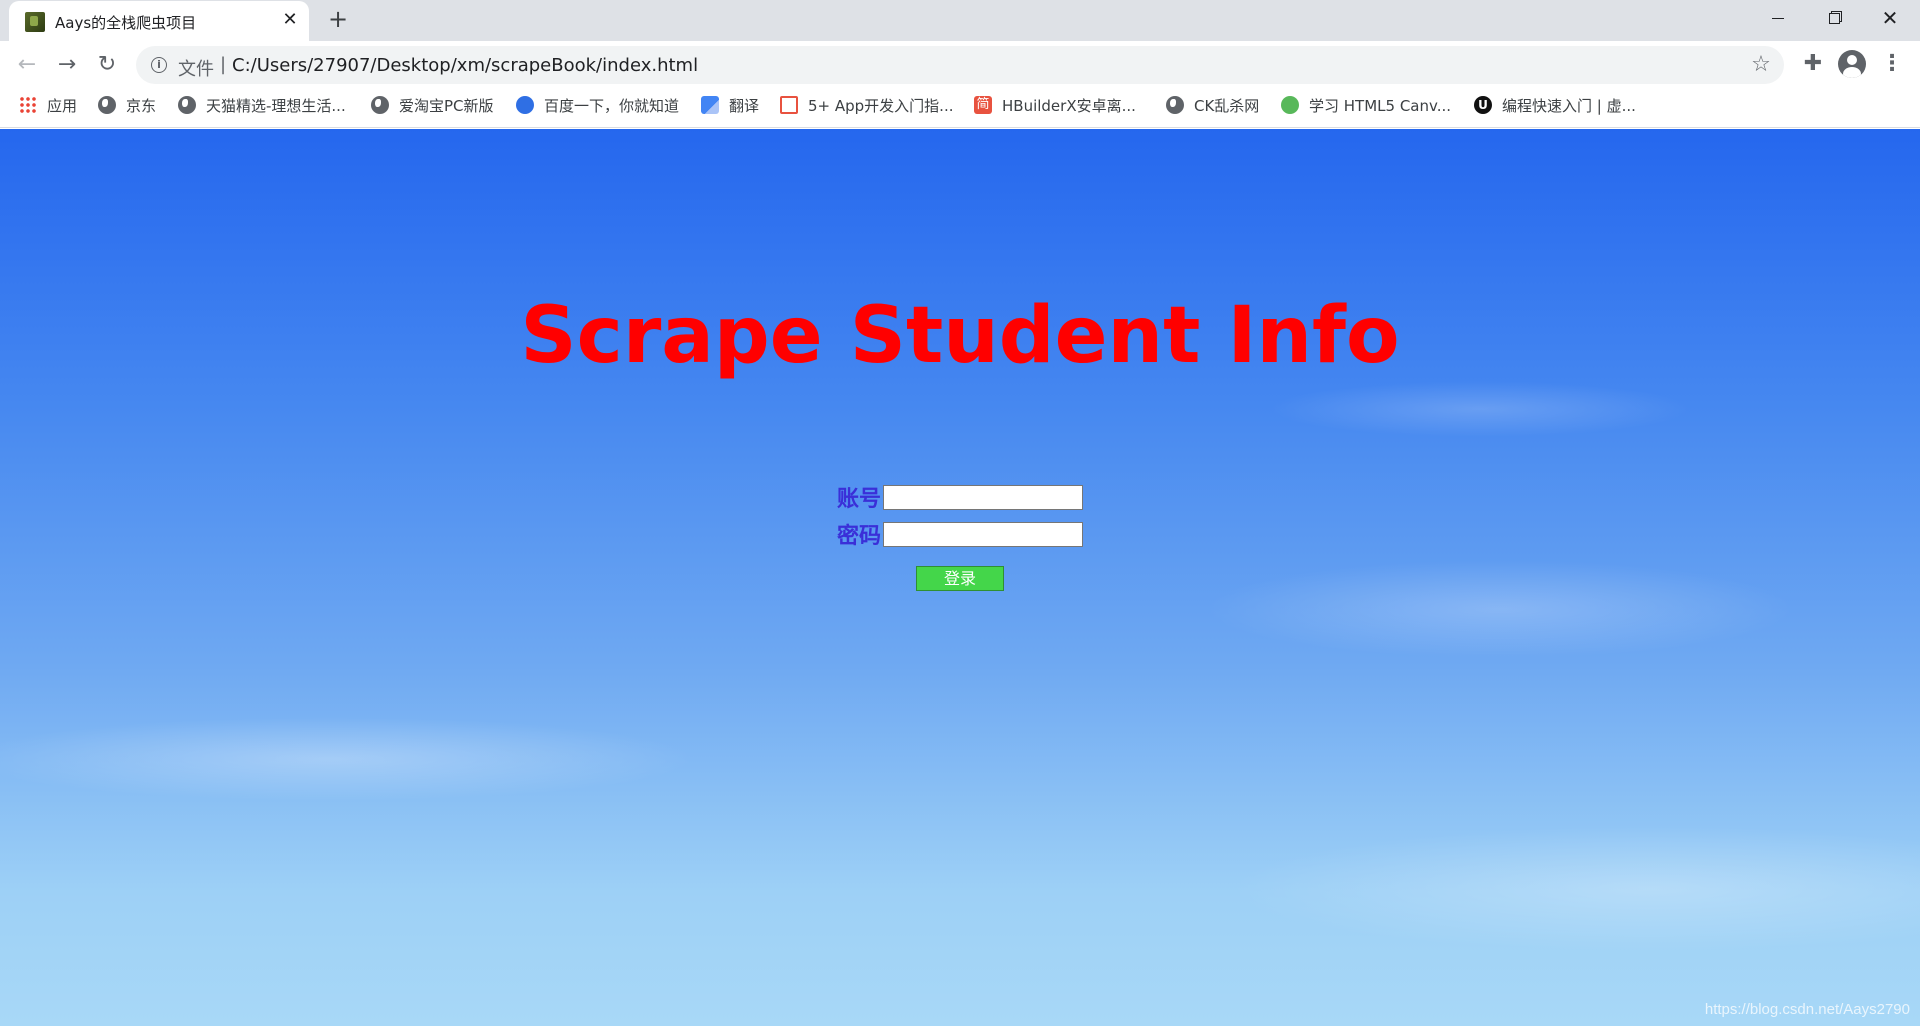 Image resolution: width=1920 pixels, height=1026 pixels. Describe the element at coordinates (859, 536) in the screenshot. I see `password-label: 密码` at that location.